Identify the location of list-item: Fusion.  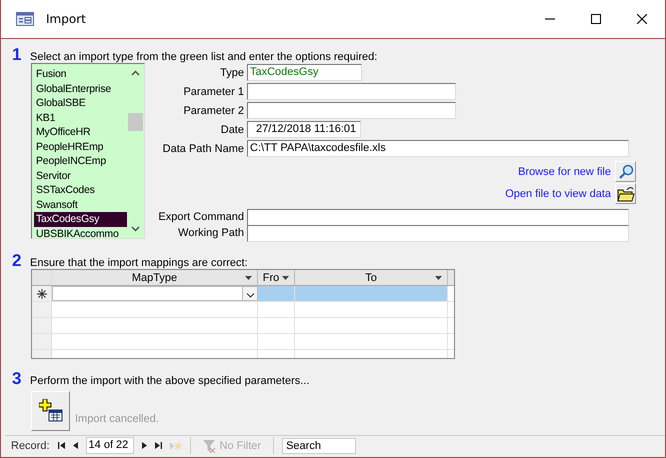
(80, 74).